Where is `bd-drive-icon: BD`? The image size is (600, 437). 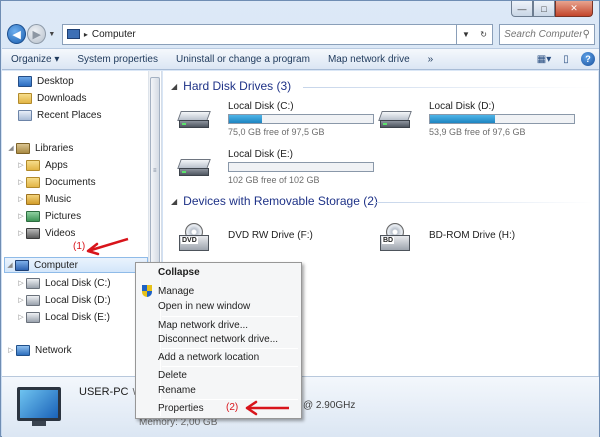 bd-drive-icon: BD is located at coordinates (395, 237).